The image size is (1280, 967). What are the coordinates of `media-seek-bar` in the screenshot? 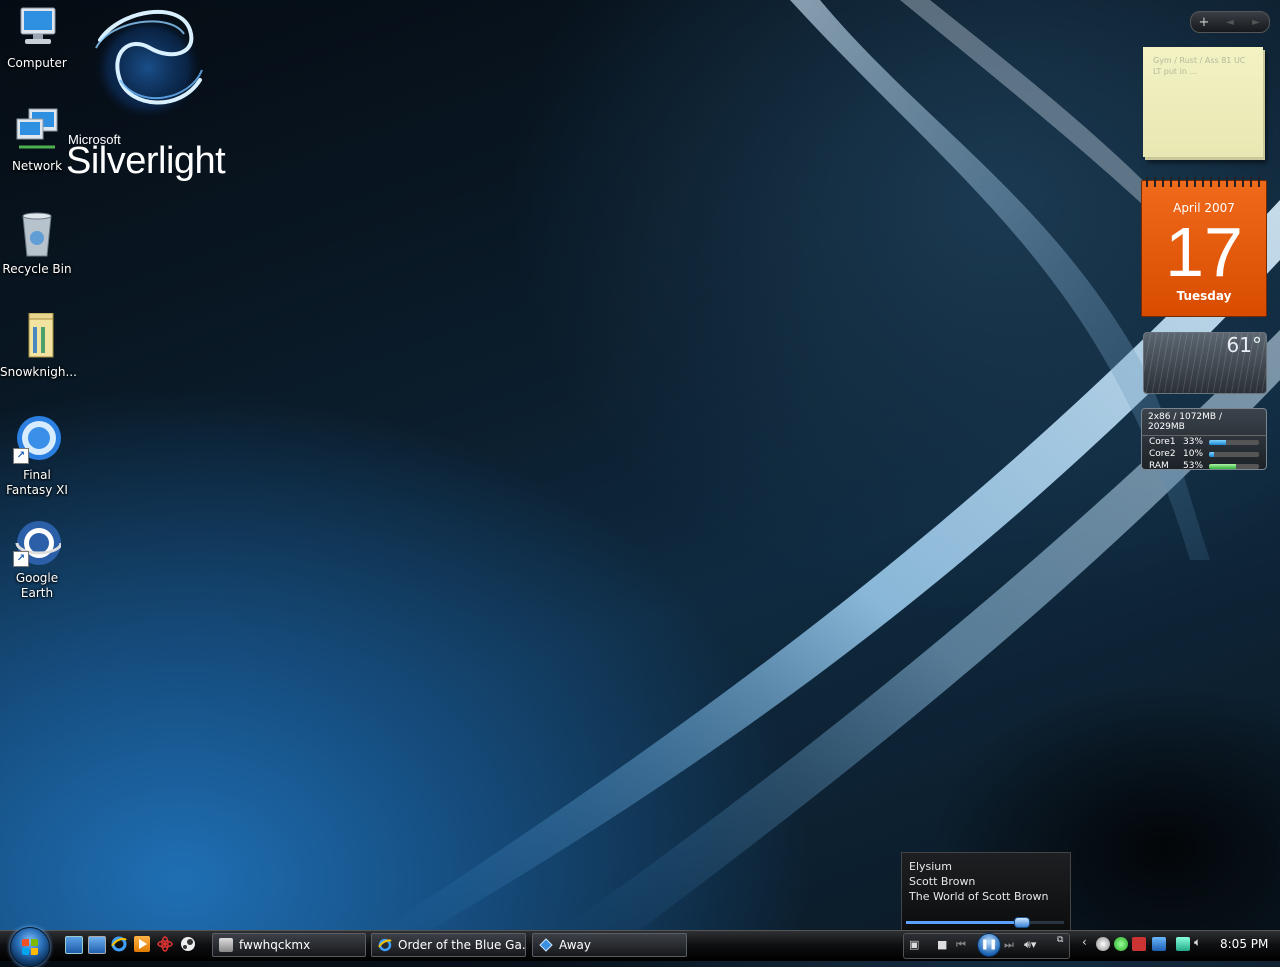 It's located at (985, 922).